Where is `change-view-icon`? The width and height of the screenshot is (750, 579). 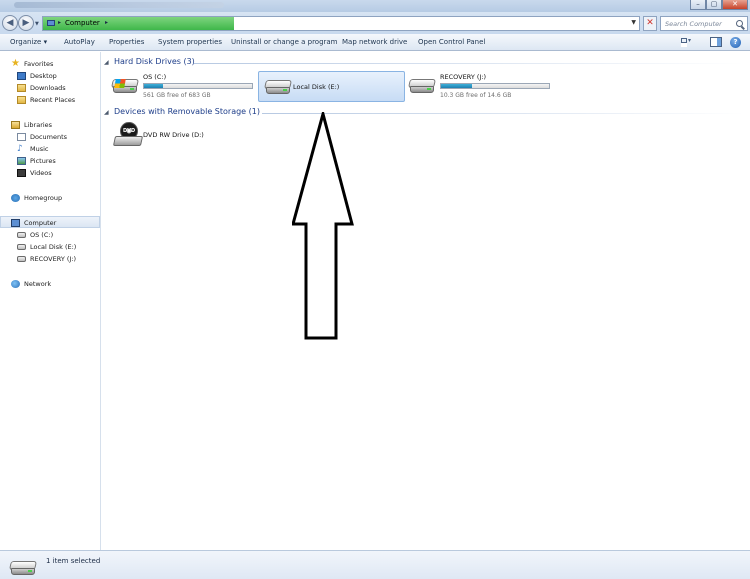
change-view-icon is located at coordinates (686, 42).